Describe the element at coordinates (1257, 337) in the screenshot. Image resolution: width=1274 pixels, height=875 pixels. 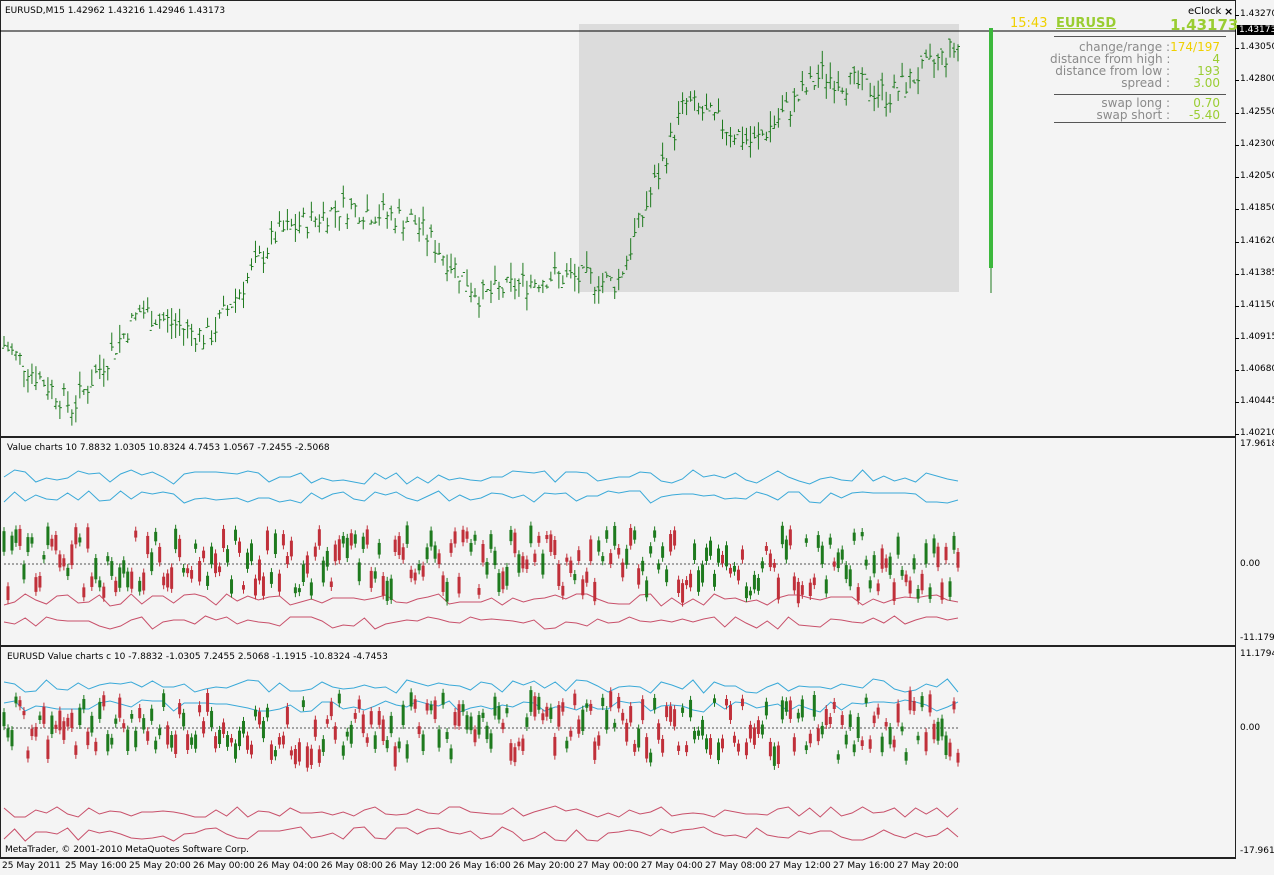
I see `price-tick: 1.40915` at that location.